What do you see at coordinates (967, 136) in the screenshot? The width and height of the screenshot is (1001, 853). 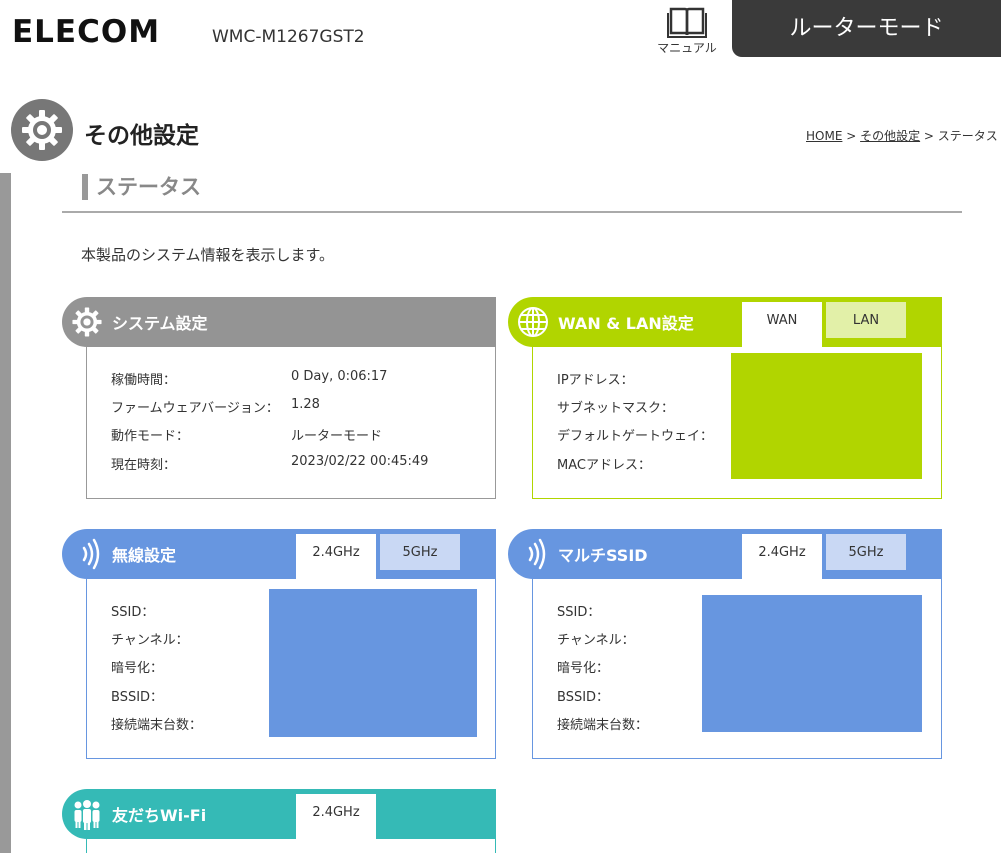 I see `breadcrumb-current: ステータス` at bounding box center [967, 136].